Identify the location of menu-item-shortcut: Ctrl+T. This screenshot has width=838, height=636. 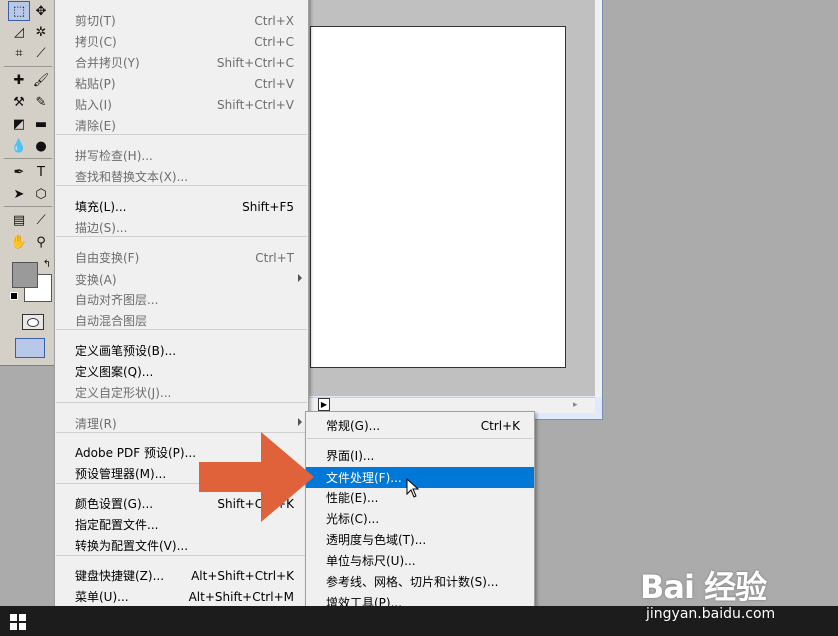
(274, 257).